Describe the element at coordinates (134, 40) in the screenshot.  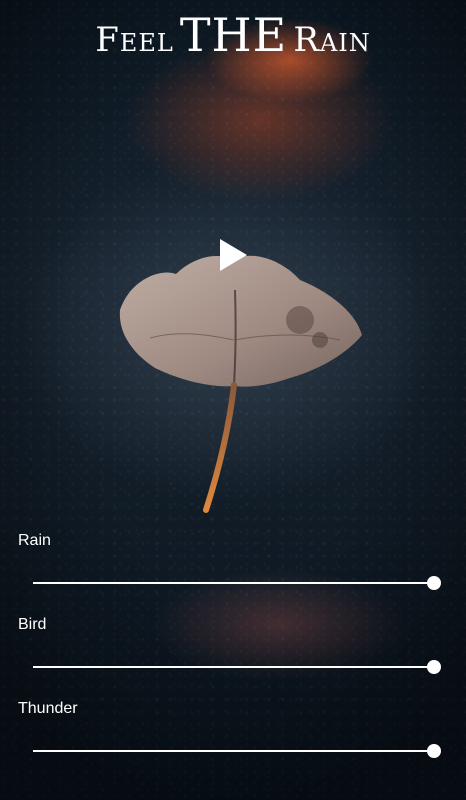
I see `title-word-feel: Feel` at that location.